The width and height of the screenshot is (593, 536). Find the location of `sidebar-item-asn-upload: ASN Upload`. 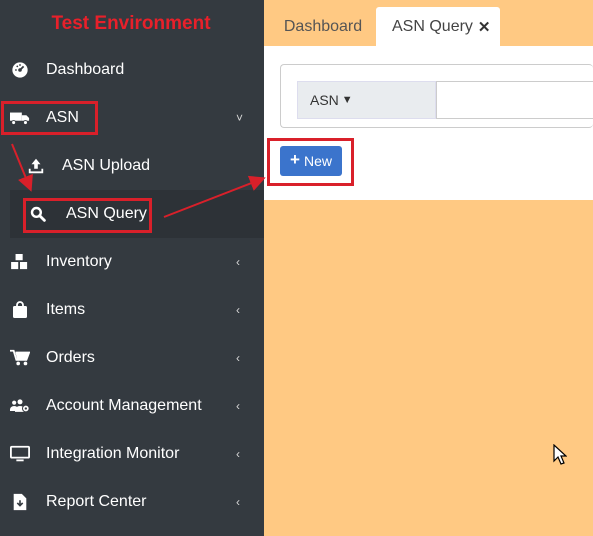

sidebar-item-asn-upload: ASN Upload is located at coordinates (132, 166).